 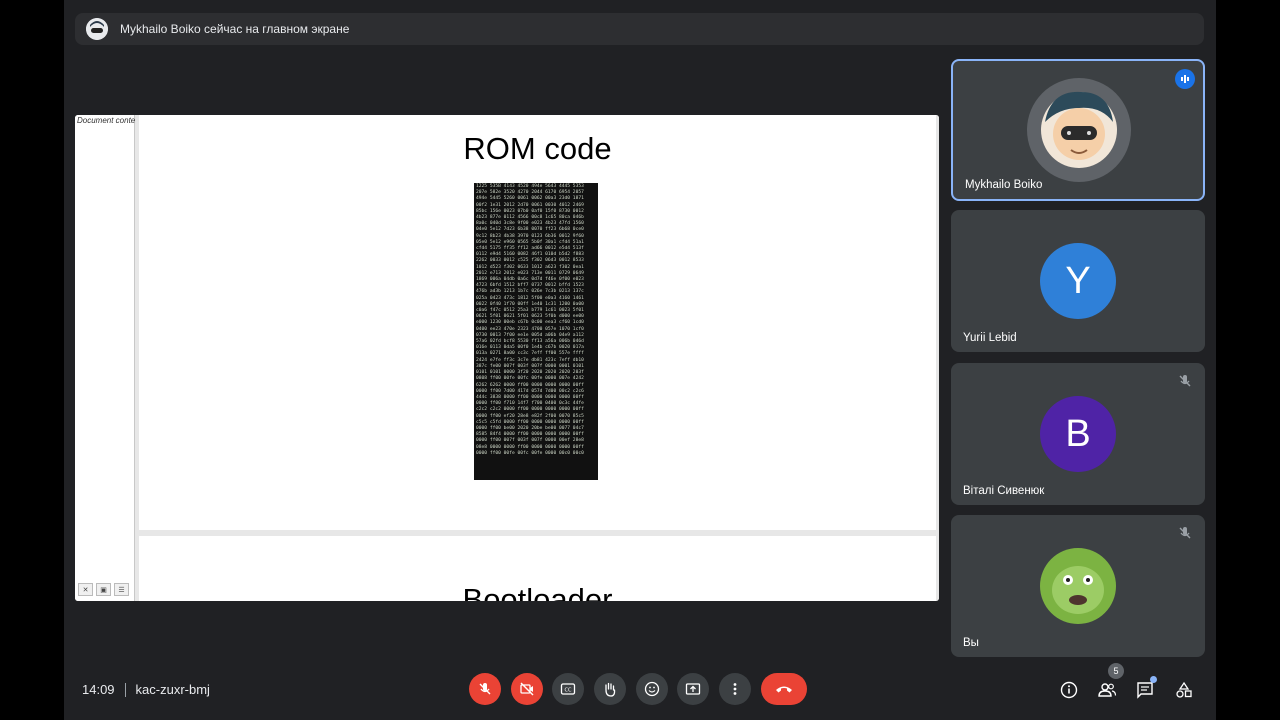 I want to click on chat-icon, so click(x=1145, y=690).